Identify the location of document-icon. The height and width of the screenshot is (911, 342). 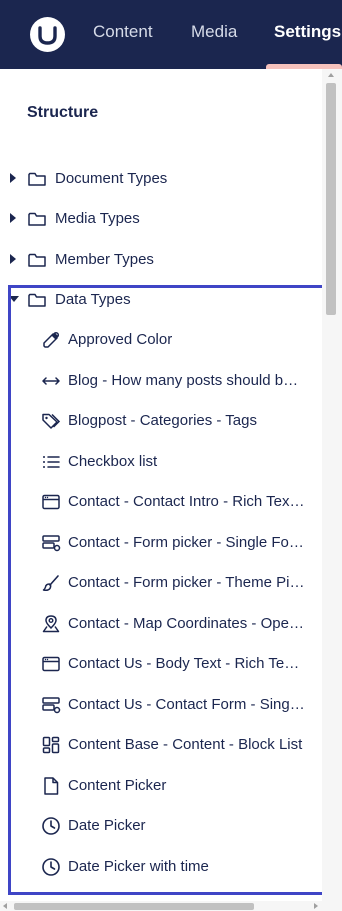
(51, 786).